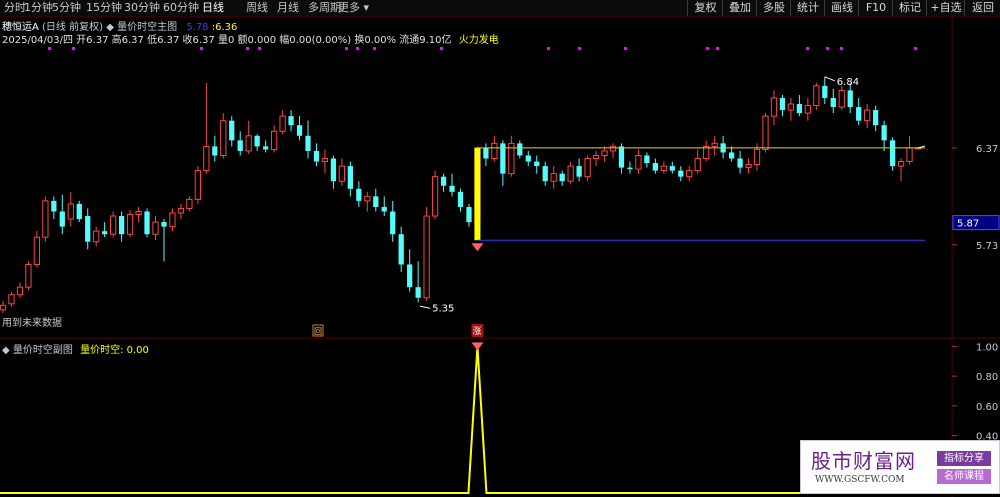  Describe the element at coordinates (425, 307) in the screenshot. I see `min-label-pointer` at that location.